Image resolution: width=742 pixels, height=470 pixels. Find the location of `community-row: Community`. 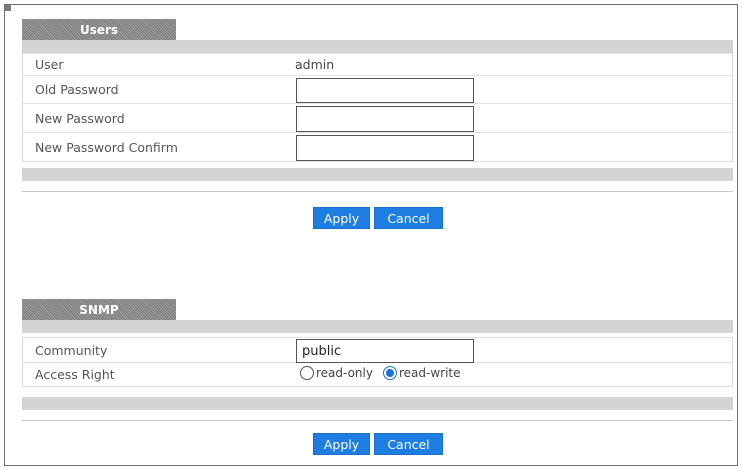

community-row: Community is located at coordinates (377, 350).